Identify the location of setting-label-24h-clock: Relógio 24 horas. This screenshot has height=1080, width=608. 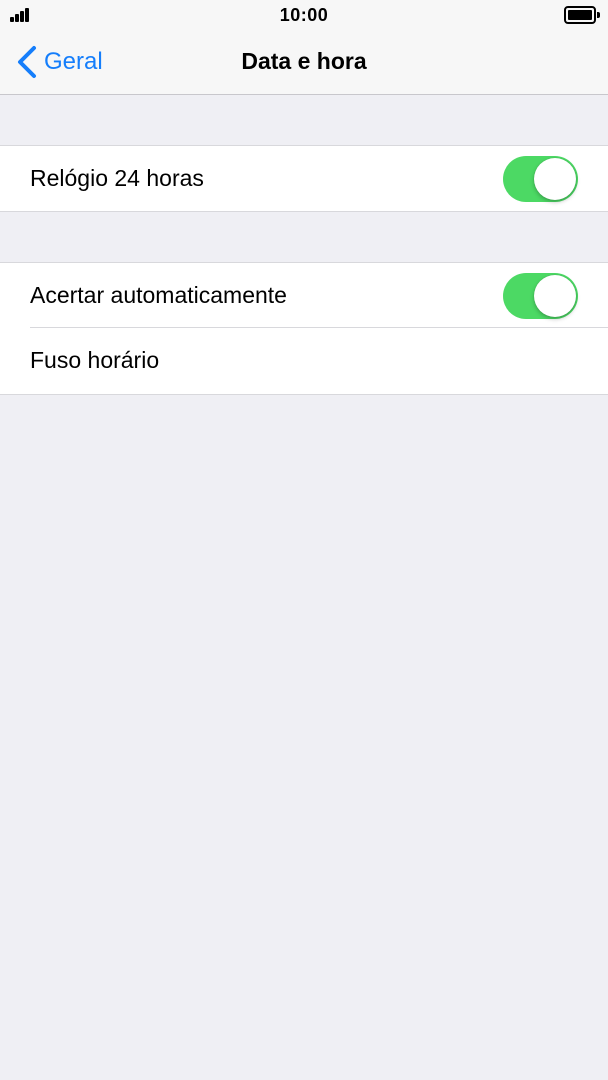
(117, 178).